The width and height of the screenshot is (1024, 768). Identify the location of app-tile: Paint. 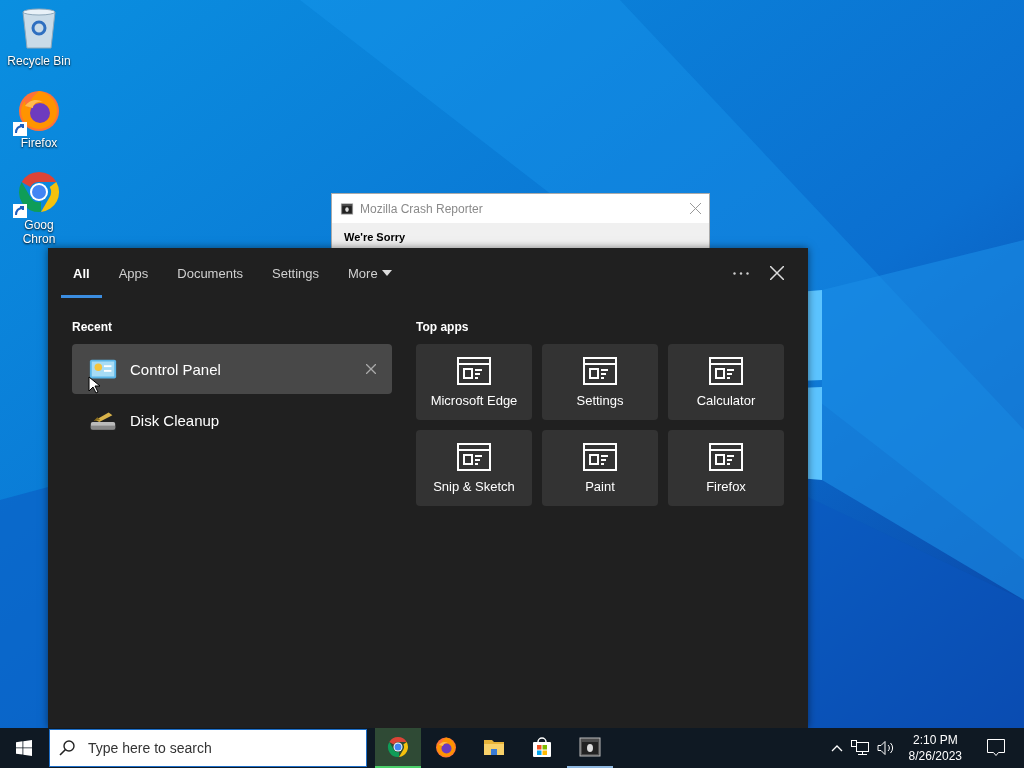
(600, 468).